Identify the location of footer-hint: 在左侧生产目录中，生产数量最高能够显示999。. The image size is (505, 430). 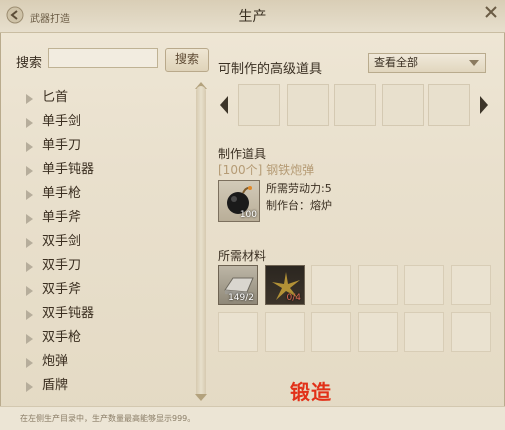
(108, 418).